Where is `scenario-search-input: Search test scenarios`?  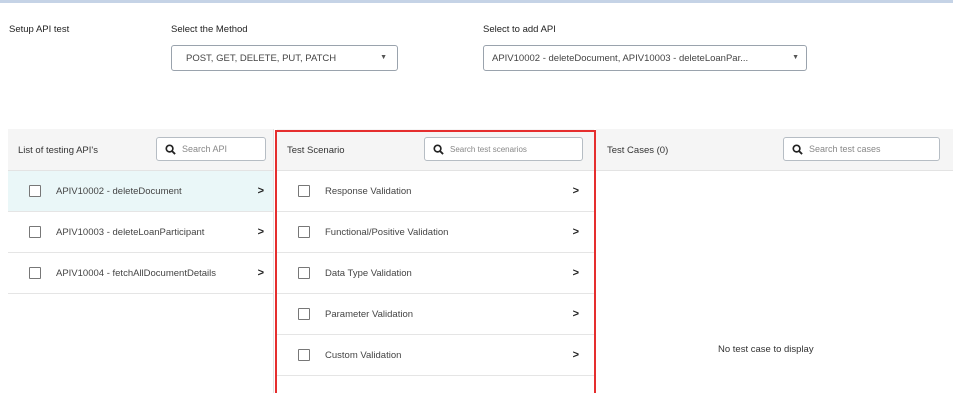 scenario-search-input: Search test scenarios is located at coordinates (503, 149).